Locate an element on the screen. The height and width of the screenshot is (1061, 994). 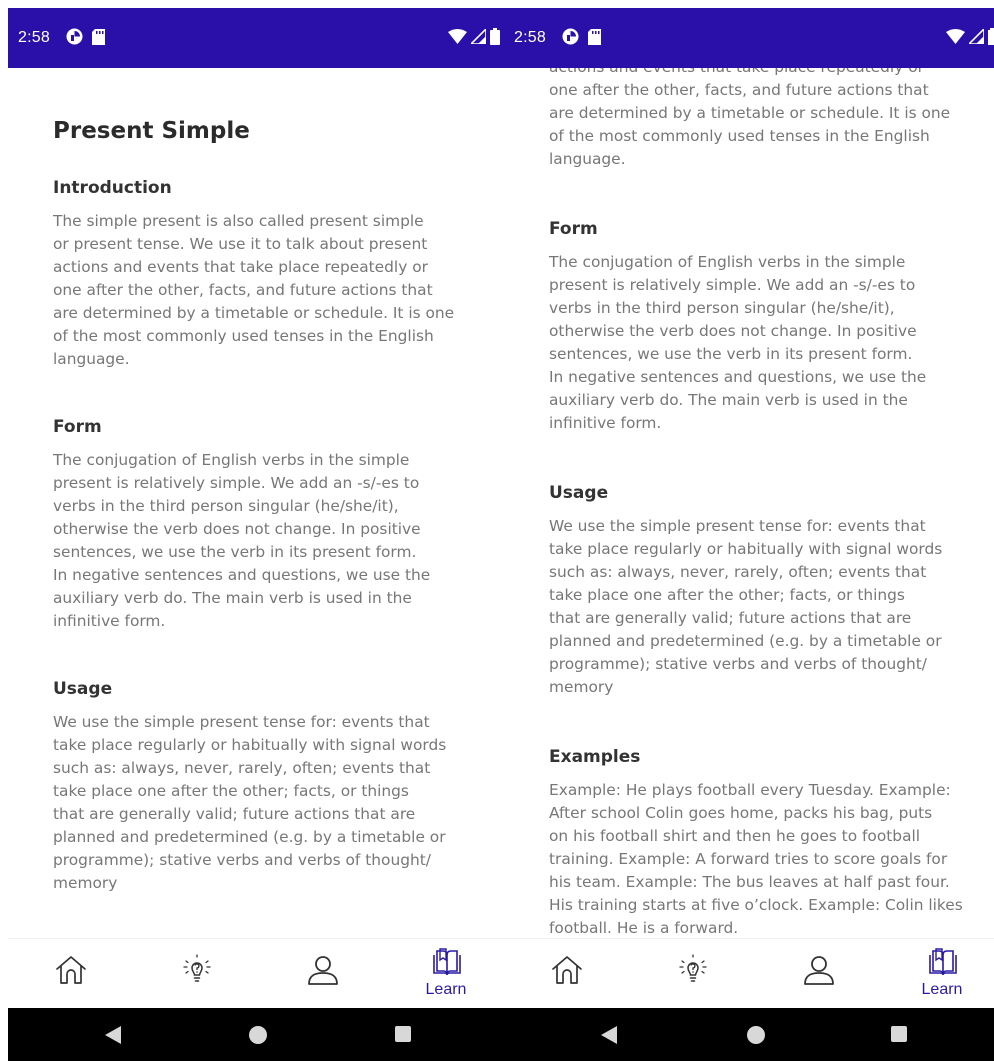
section-heading: Examples is located at coordinates (595, 757).